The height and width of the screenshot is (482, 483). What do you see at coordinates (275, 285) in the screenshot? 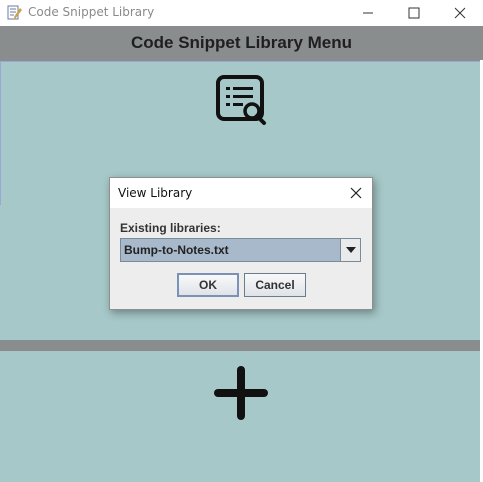
I see `cancel-button: Cancel` at bounding box center [275, 285].